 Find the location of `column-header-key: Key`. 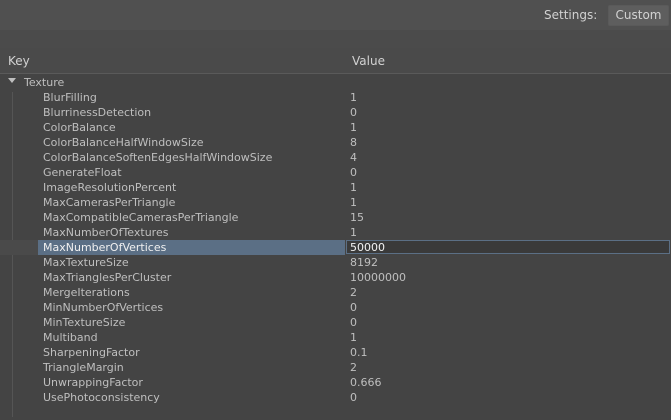

column-header-key: Key is located at coordinates (19, 61).